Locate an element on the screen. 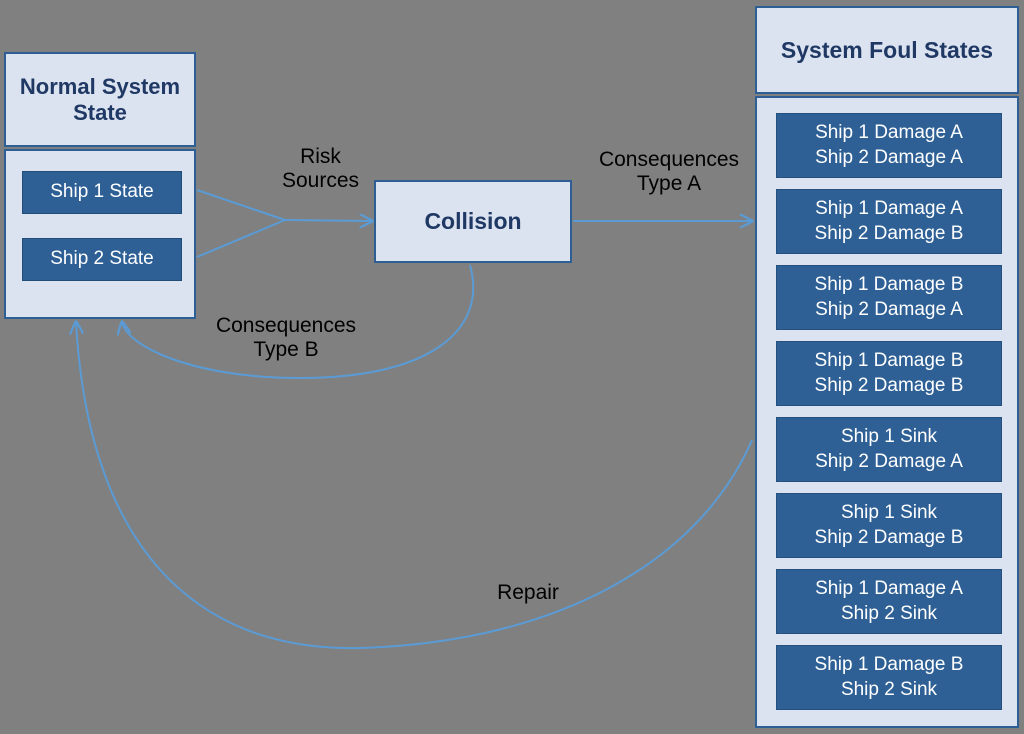 This screenshot has width=1024, height=734. foul-state-item: Ship 1 Damage B Ship 2 Sink is located at coordinates (889, 677).